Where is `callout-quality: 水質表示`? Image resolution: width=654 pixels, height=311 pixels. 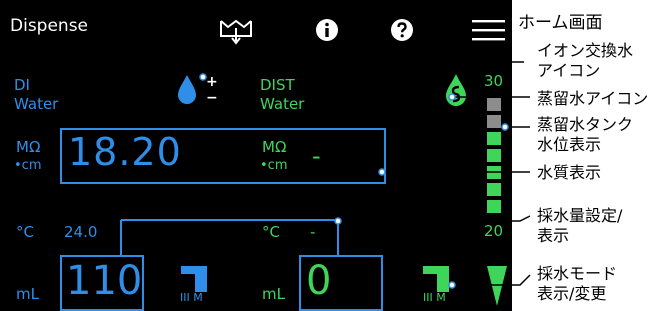 callout-quality: 水質表示 is located at coordinates (569, 172).